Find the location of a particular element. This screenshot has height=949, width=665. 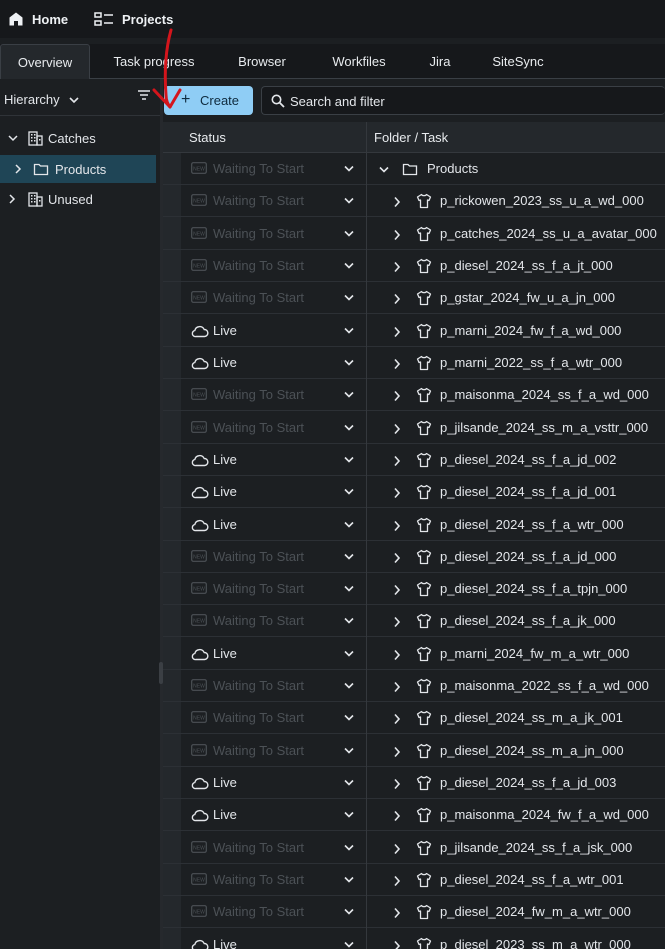

tree-item-catches: Catches is located at coordinates (78, 138).